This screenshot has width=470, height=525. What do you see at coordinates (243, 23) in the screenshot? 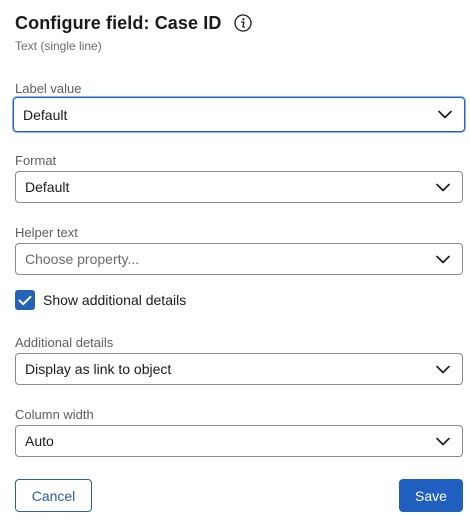
I see `info-icon` at bounding box center [243, 23].